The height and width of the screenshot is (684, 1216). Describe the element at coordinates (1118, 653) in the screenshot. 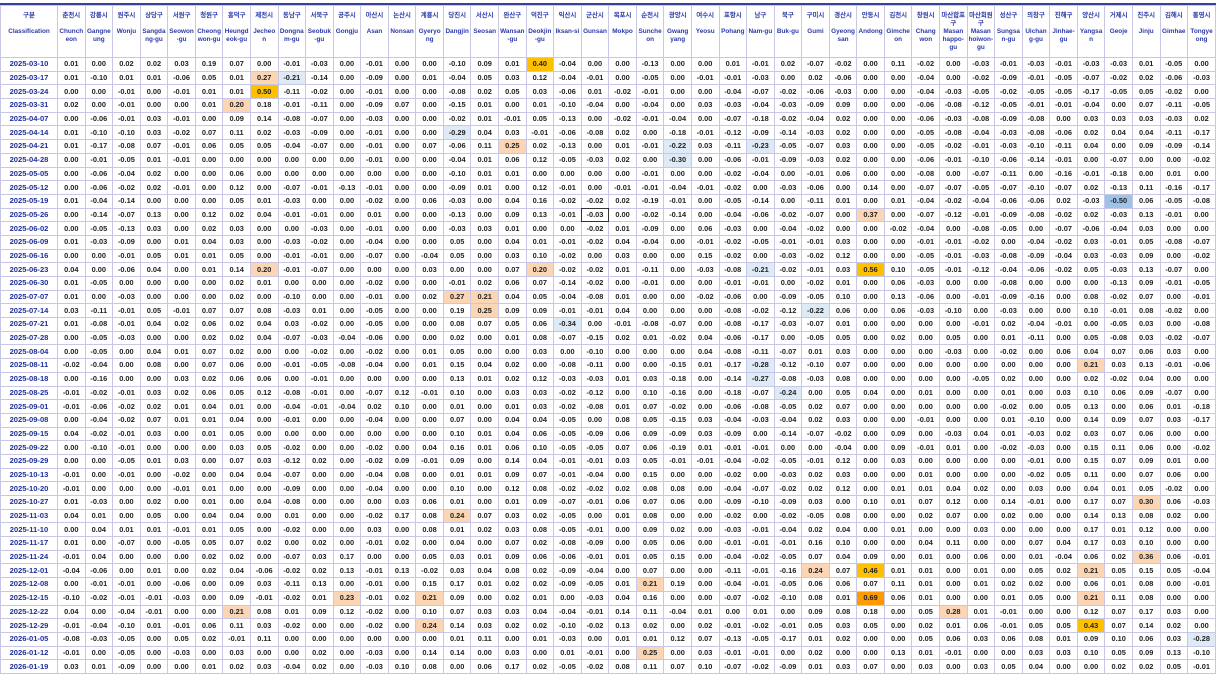

I see `value-cell: 0.05` at that location.